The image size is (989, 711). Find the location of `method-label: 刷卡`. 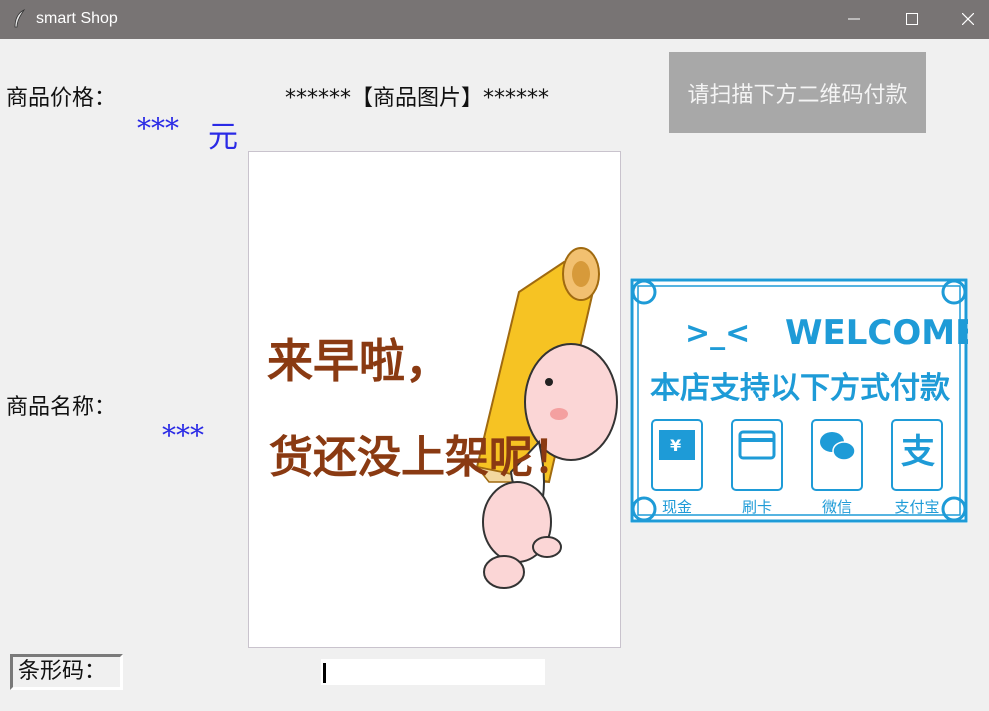

method-label: 刷卡 is located at coordinates (757, 507).